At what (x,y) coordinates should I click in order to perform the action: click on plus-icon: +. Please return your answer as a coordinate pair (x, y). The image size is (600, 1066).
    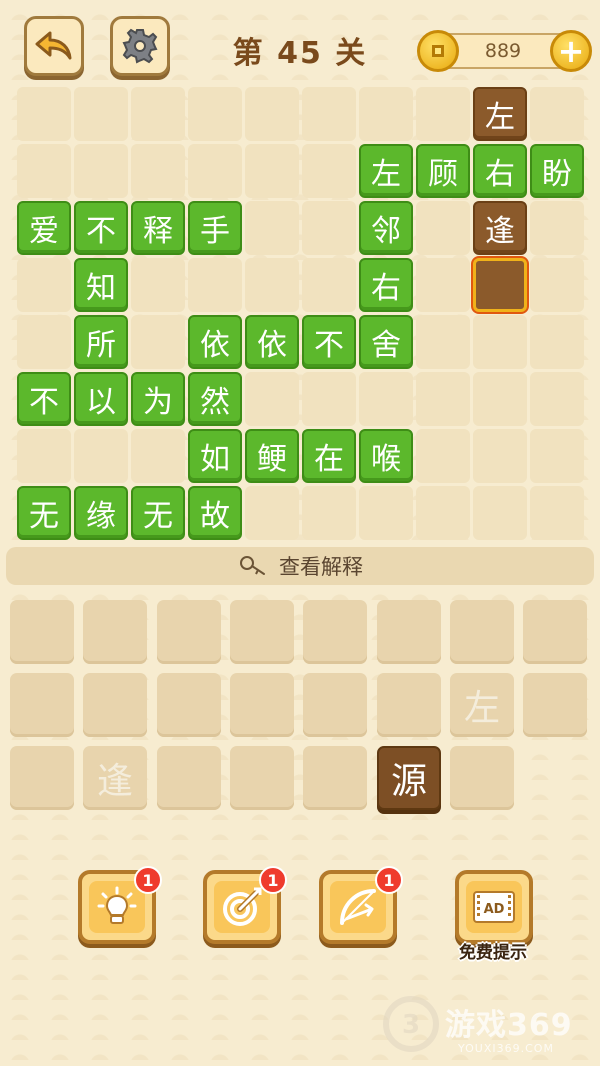
    Looking at the image, I should click on (571, 51).